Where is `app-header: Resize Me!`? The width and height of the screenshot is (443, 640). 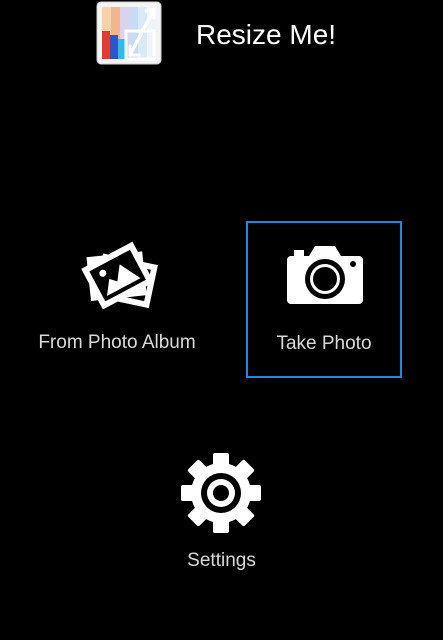 app-header: Resize Me! is located at coordinates (221, 35).